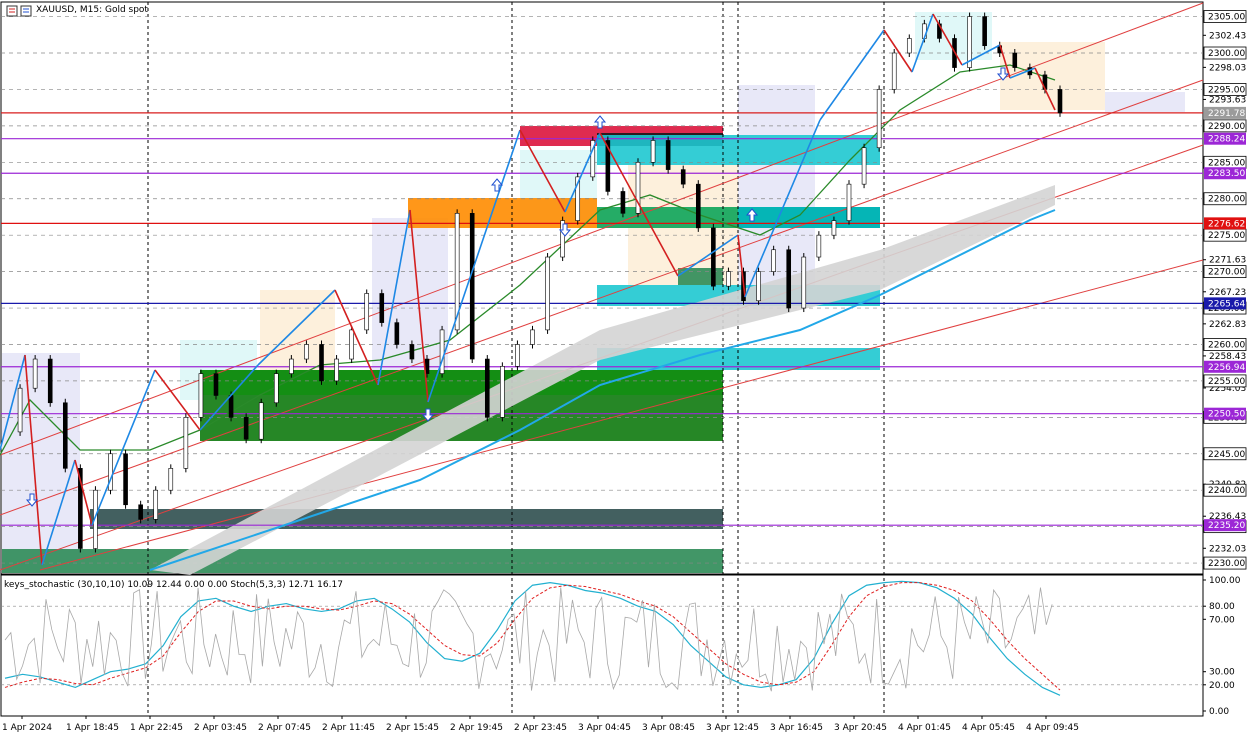 This screenshot has height=742, width=1253. What do you see at coordinates (1227, 261) in the screenshot?
I see `y-tick-label: 2271.63` at bounding box center [1227, 261].